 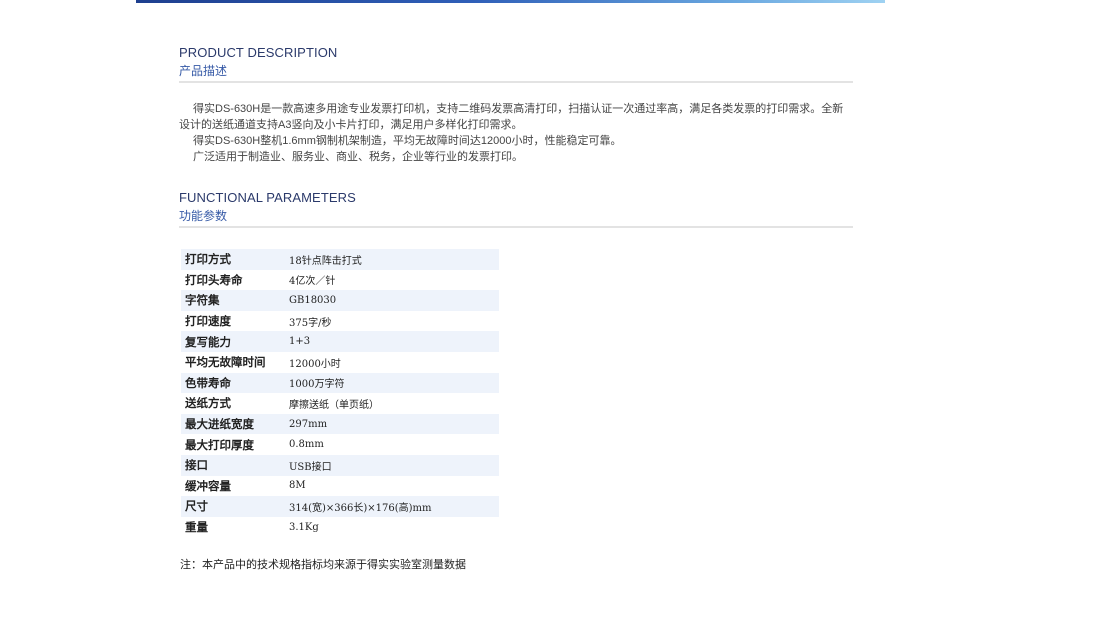 I want to click on param-value: 8M, so click(x=297, y=486).